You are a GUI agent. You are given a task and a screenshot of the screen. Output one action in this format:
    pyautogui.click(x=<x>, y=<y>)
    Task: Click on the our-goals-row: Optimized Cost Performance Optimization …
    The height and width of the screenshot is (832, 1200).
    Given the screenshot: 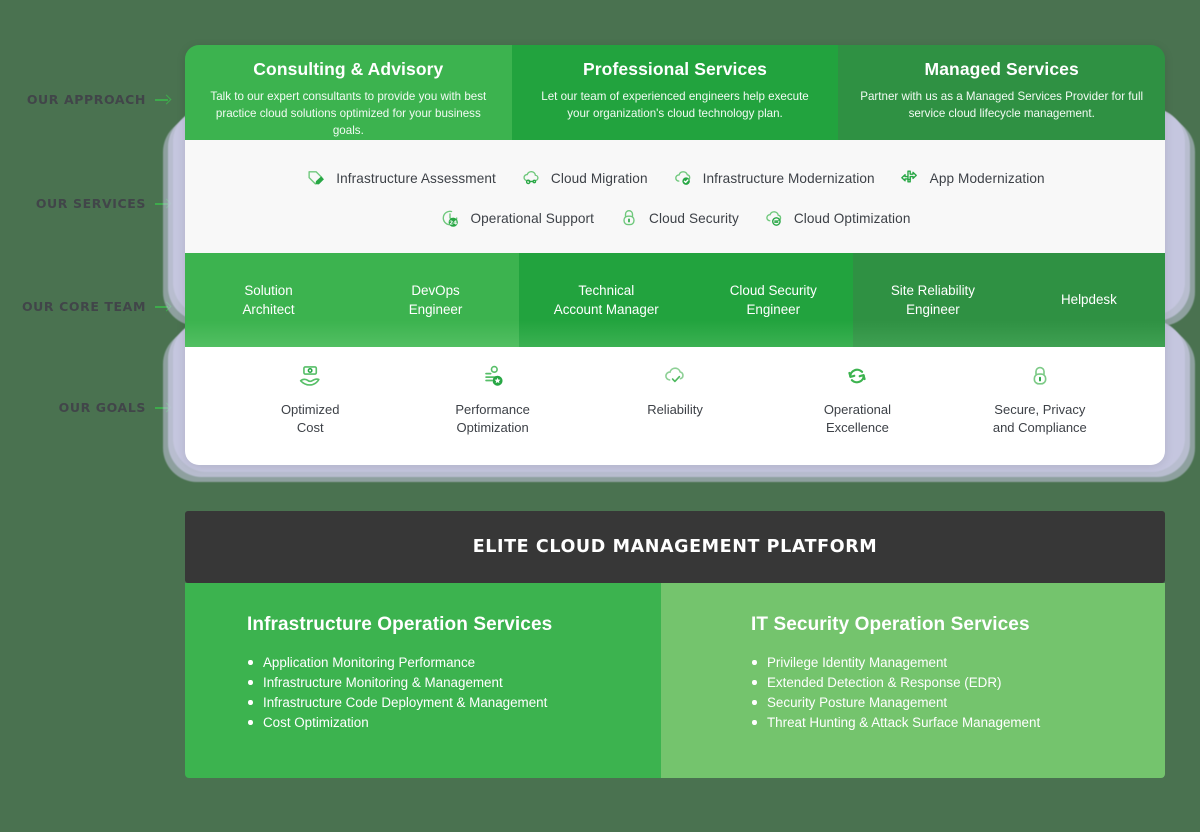 What is the action you would take?
    pyautogui.click(x=675, y=406)
    